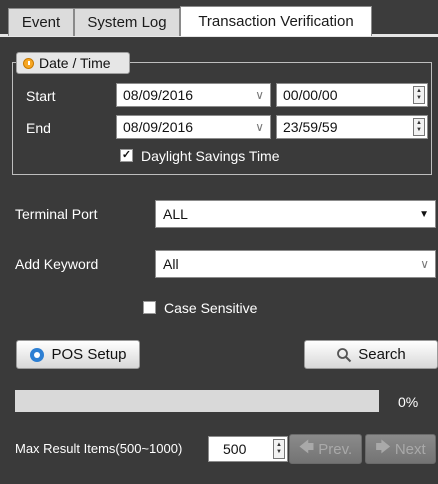 The height and width of the screenshot is (484, 438). I want to click on end-date-picker: 08/09/2016 ∨, so click(193, 127).